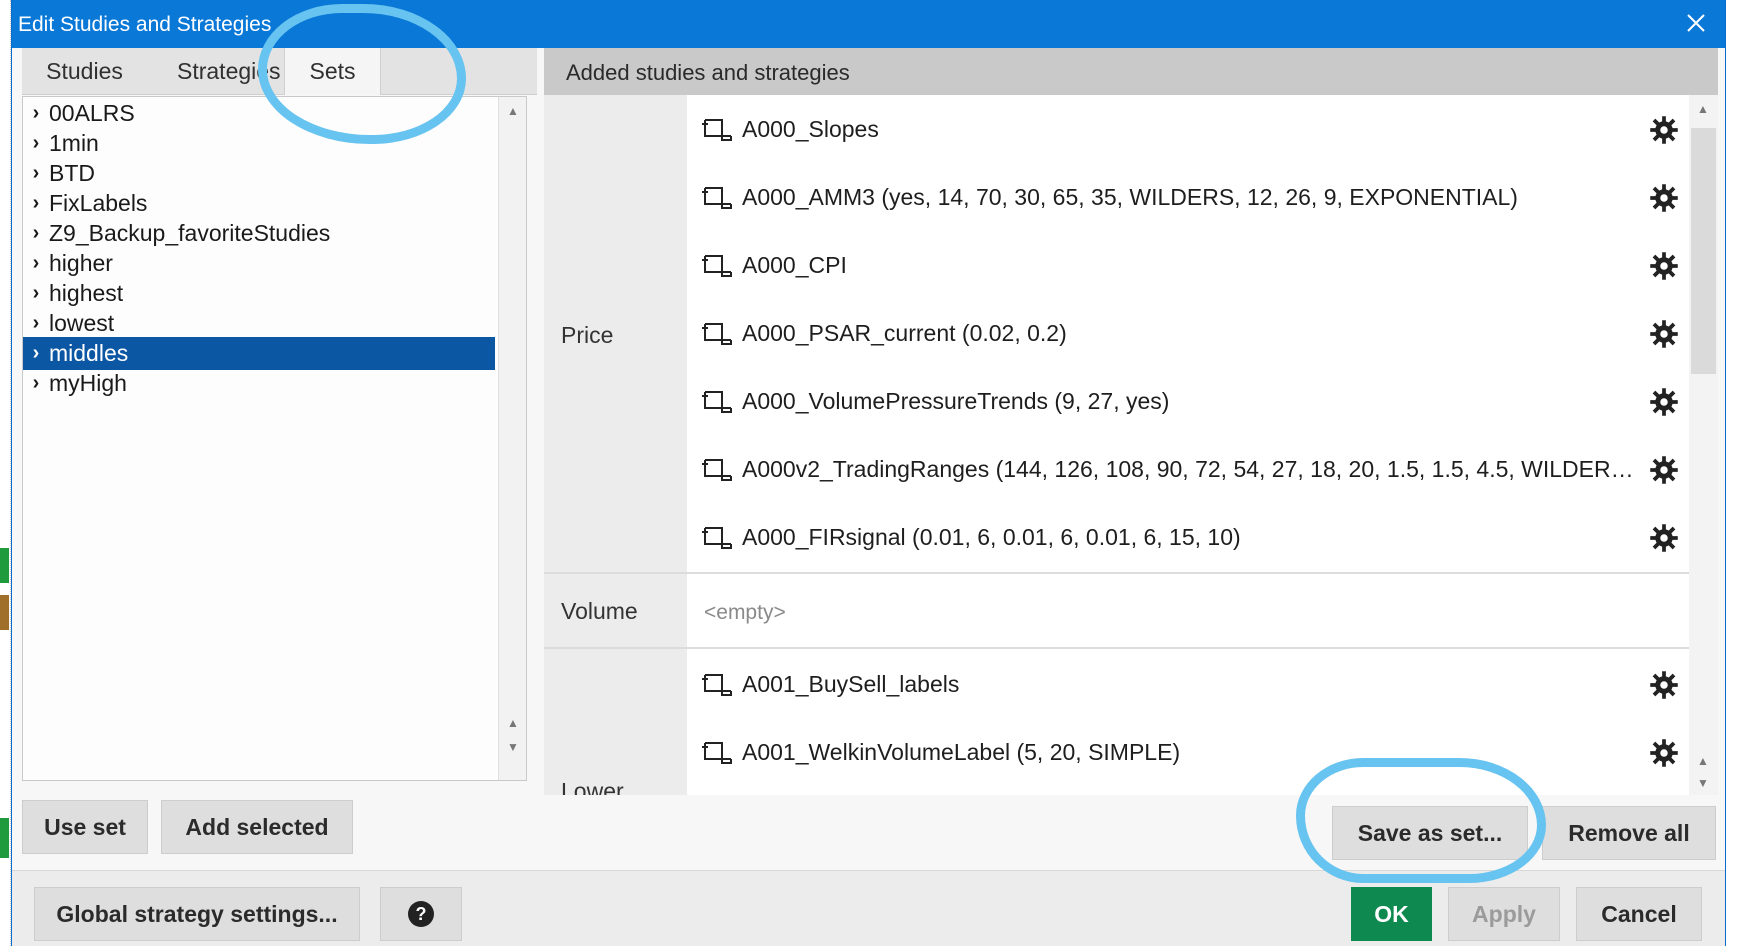 This screenshot has height=946, width=1743. What do you see at coordinates (85, 827) in the screenshot?
I see `use-set-button: Use set` at bounding box center [85, 827].